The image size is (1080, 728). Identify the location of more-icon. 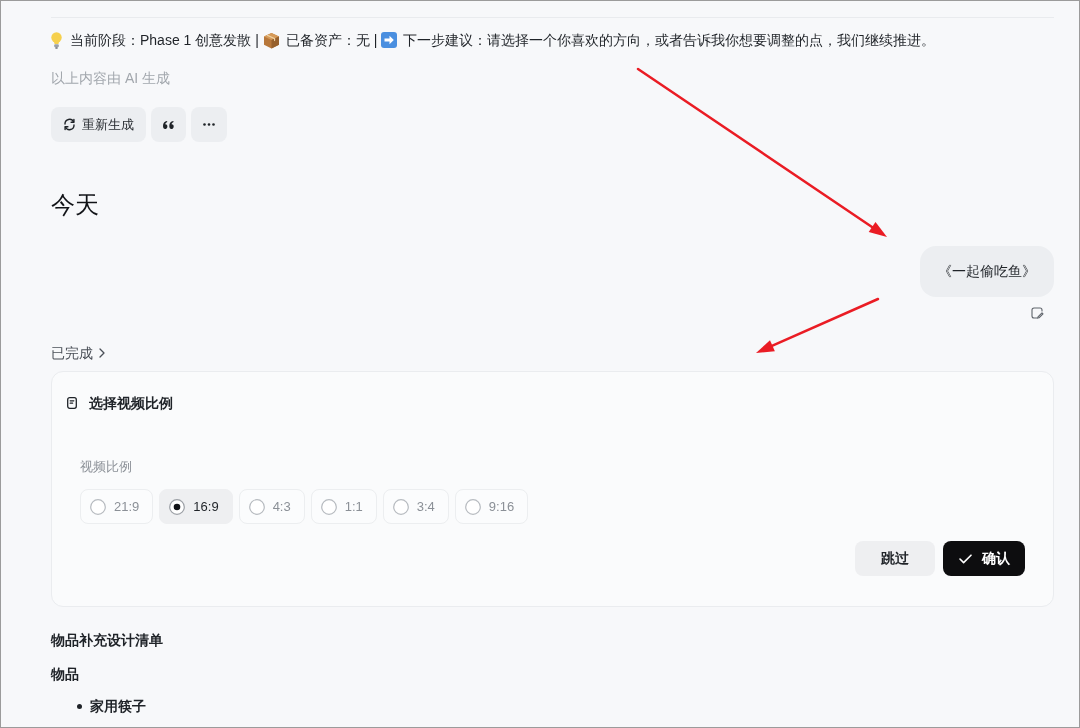
(209, 124).